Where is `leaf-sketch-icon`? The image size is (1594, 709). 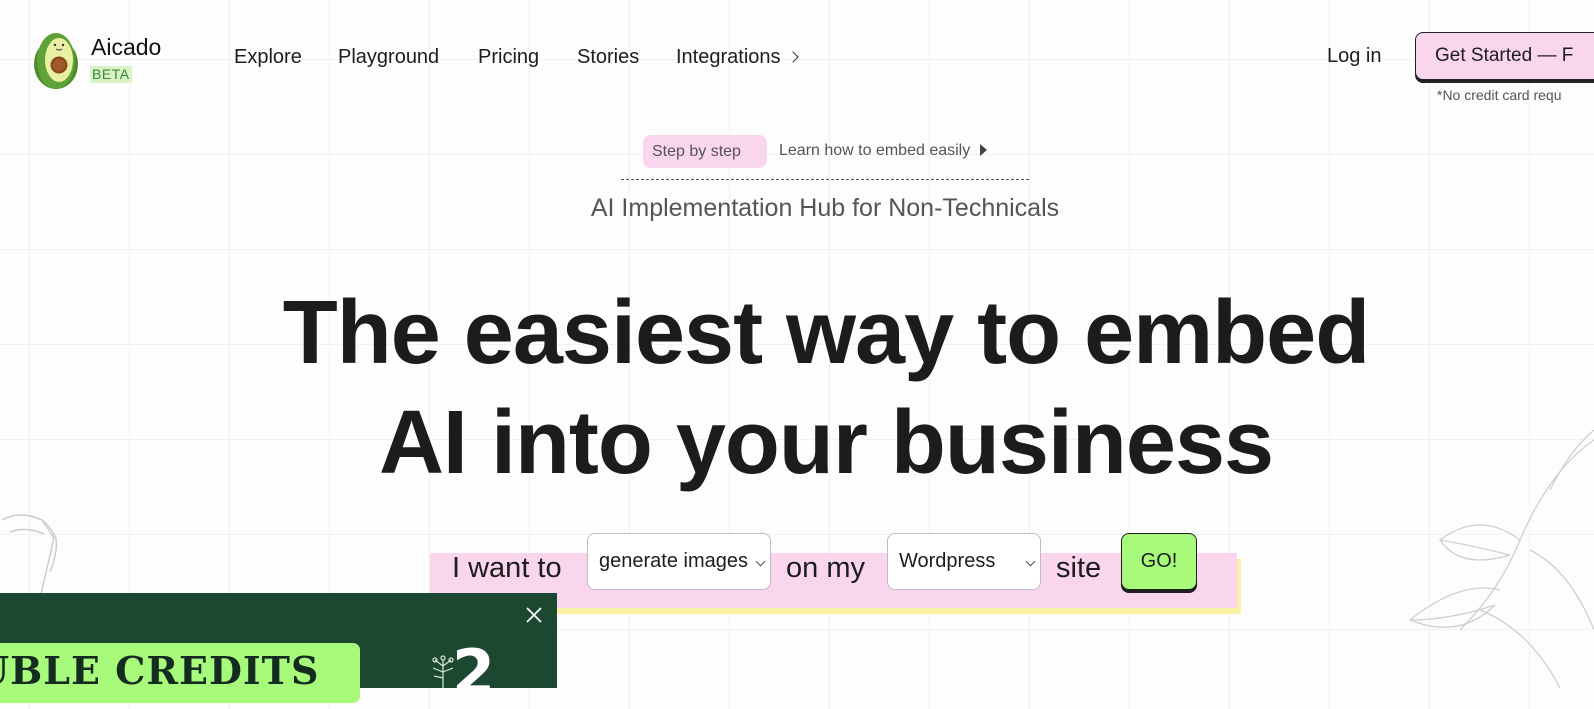
leaf-sketch-icon is located at coordinates (1501, 559).